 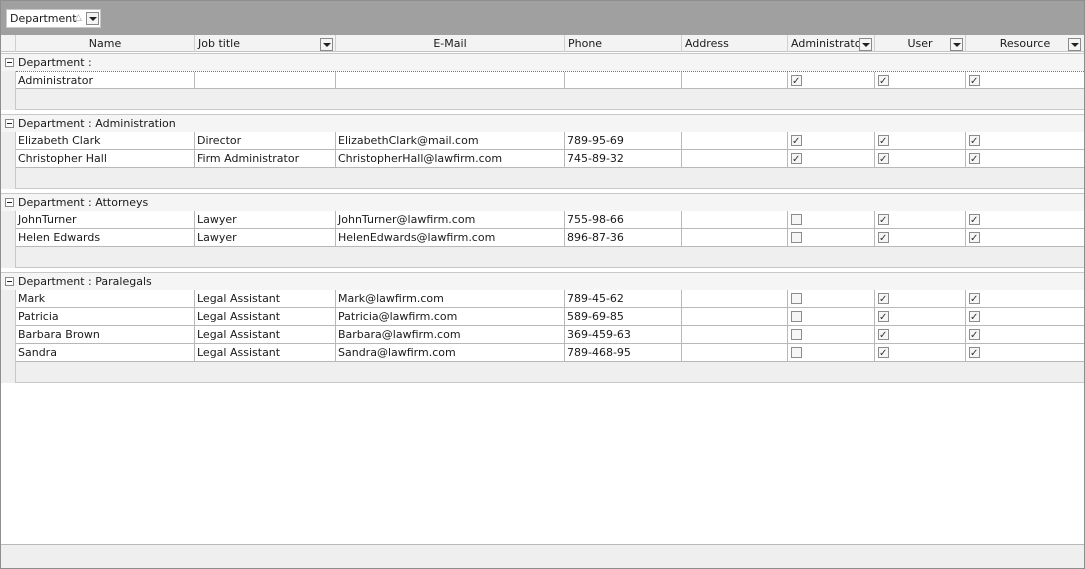 What do you see at coordinates (105, 43) in the screenshot?
I see `column-header-name: Name` at bounding box center [105, 43].